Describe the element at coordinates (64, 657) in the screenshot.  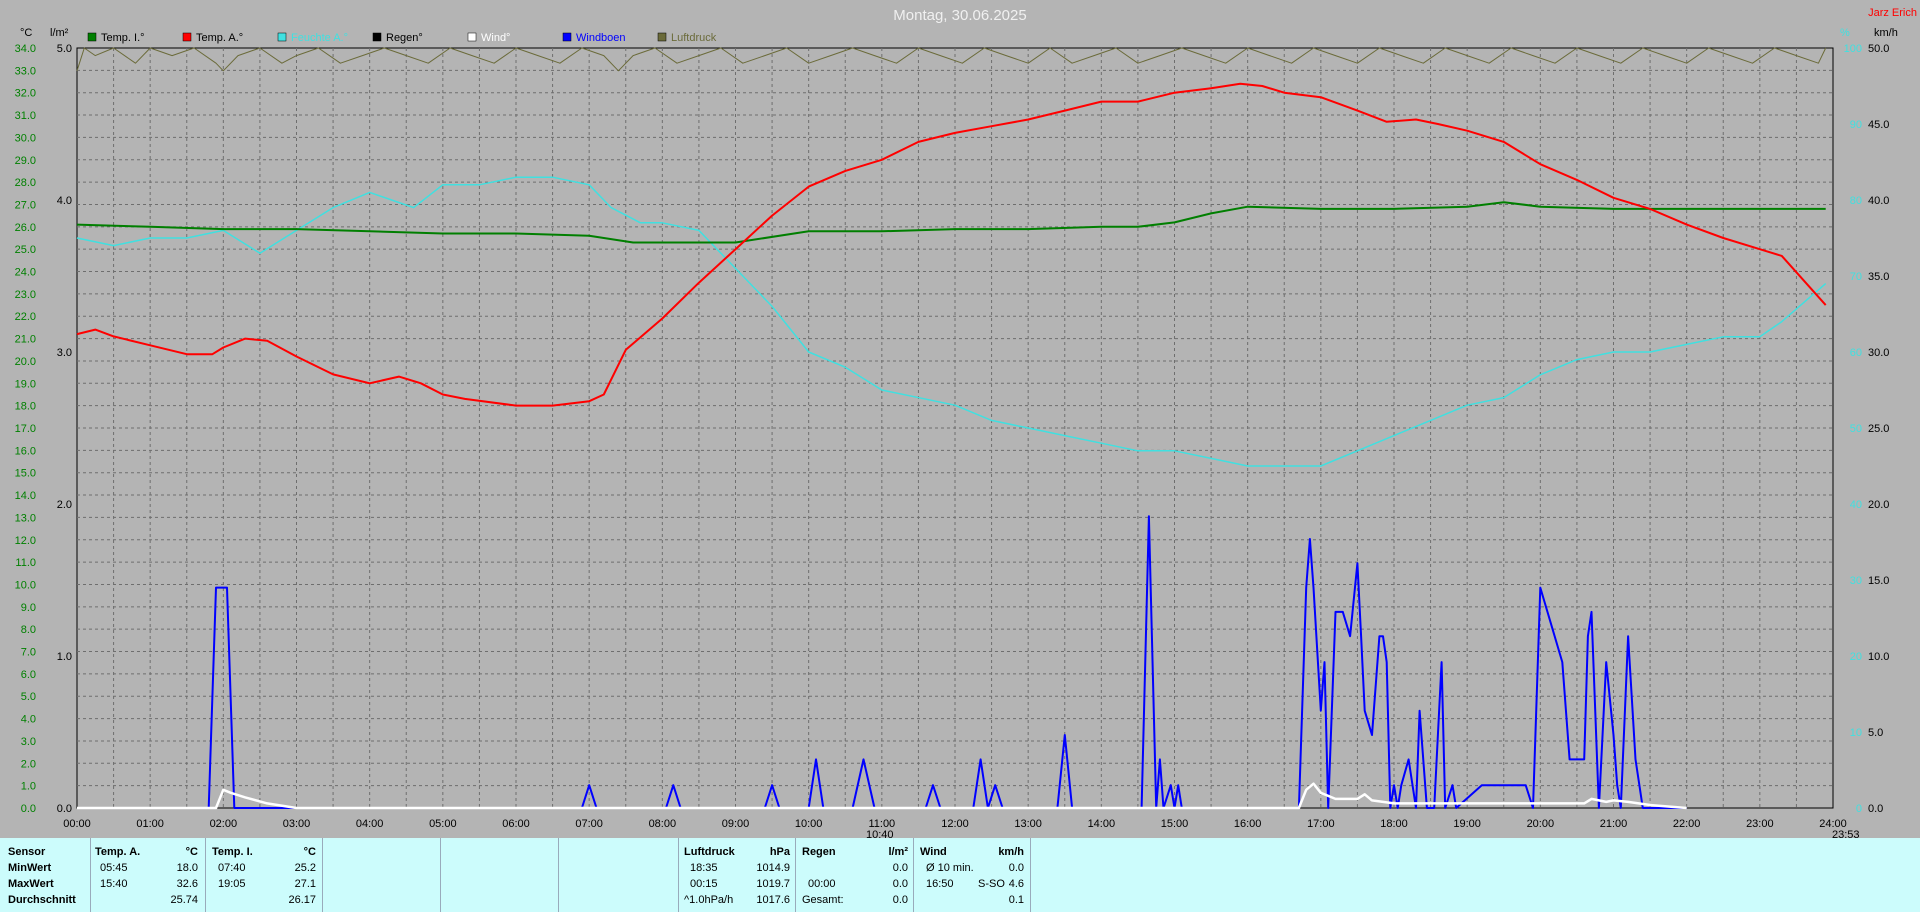
I see `rain-tick-label: 1.0` at that location.